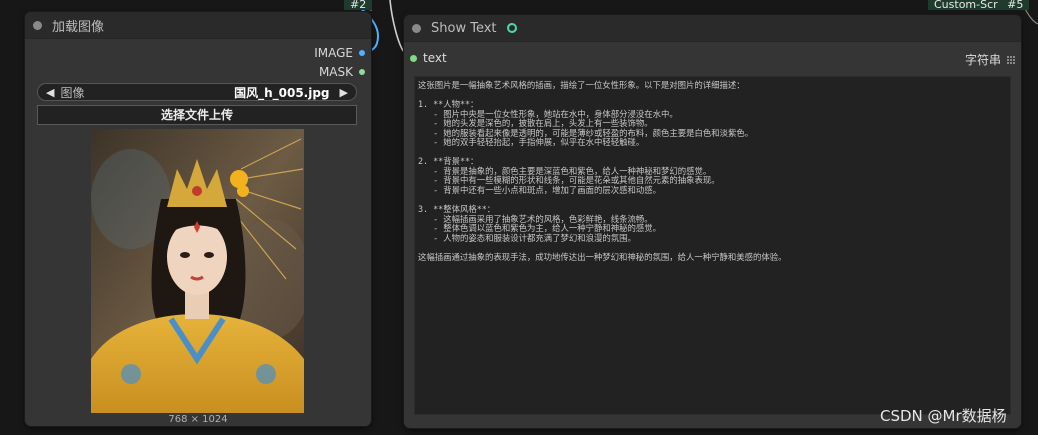 Image resolution: width=1038 pixels, height=435 pixels. What do you see at coordinates (1015, 5) in the screenshot?
I see `node-id-badge: #5` at bounding box center [1015, 5].